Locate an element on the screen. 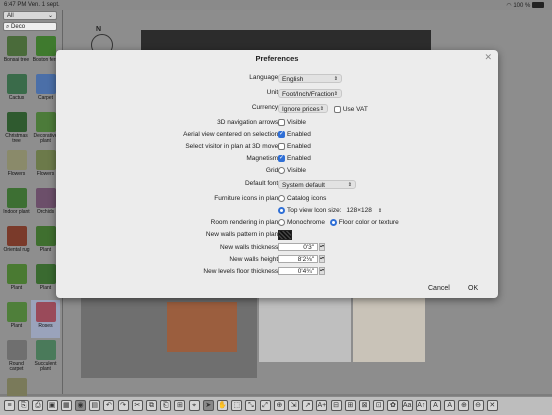 This screenshot has height=415, width=552. monochrome-radio is located at coordinates (281, 222).